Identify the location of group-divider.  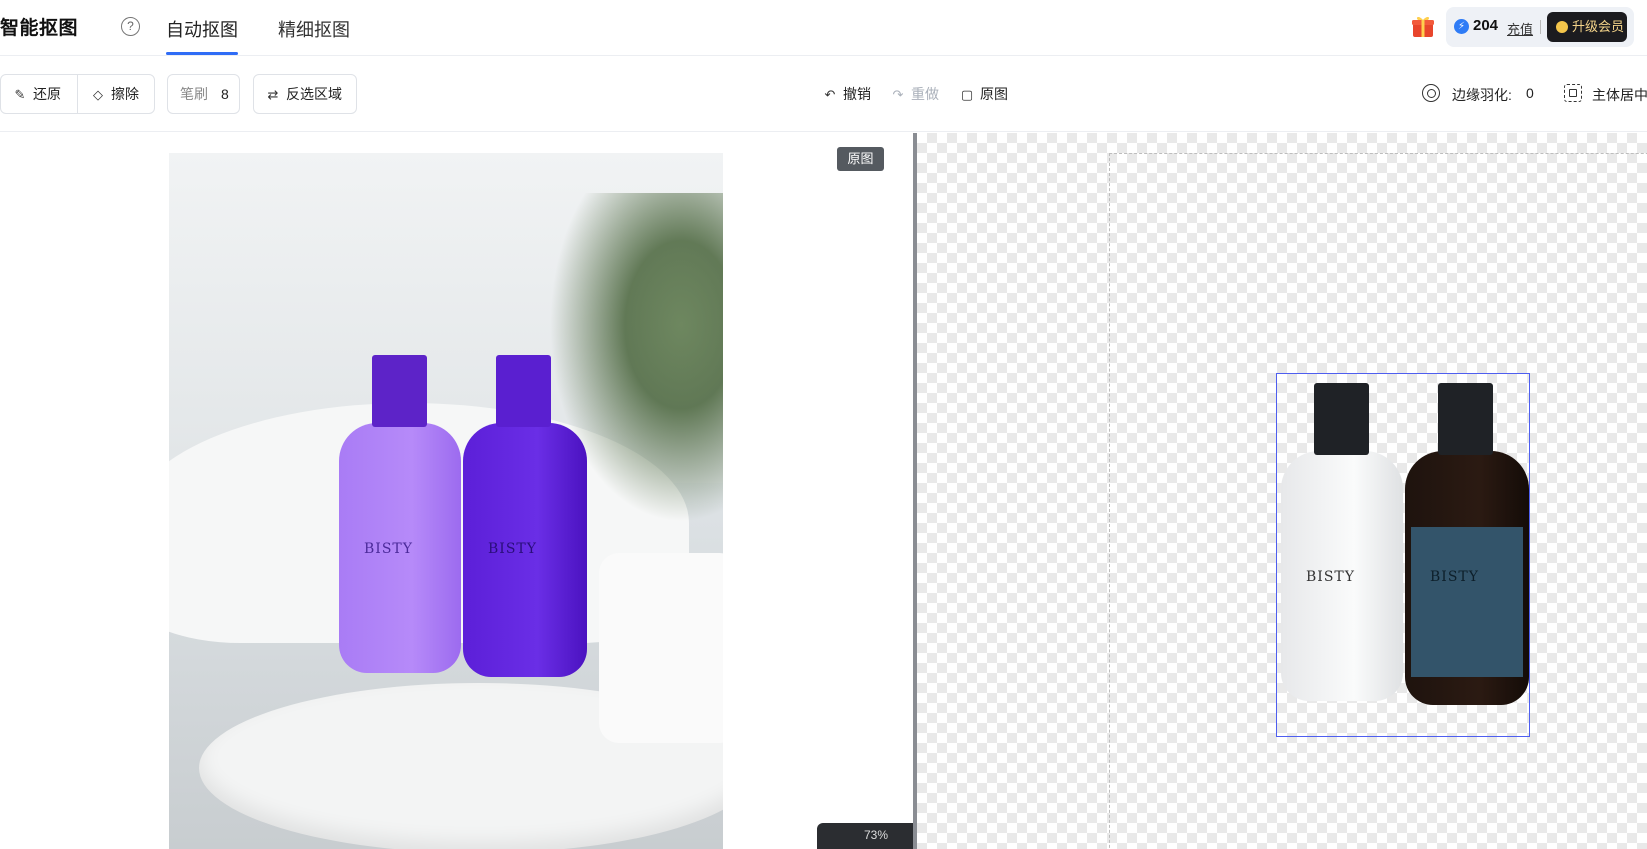
(77, 94).